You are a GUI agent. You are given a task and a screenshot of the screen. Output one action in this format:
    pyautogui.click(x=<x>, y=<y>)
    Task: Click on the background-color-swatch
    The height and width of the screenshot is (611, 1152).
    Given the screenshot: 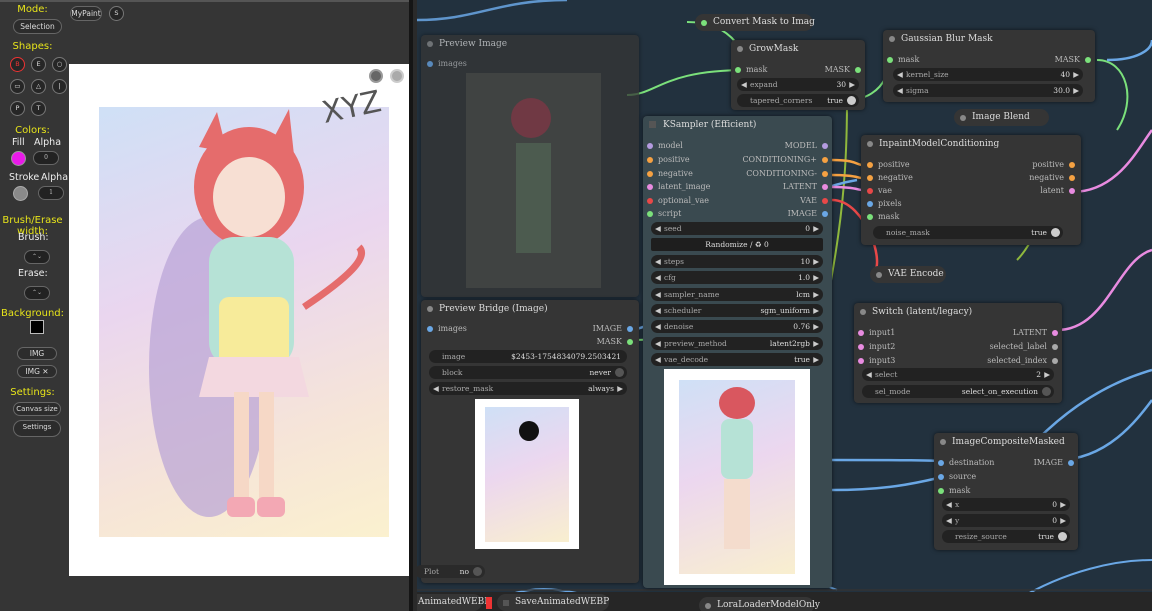 What is the action you would take?
    pyautogui.click(x=37, y=327)
    